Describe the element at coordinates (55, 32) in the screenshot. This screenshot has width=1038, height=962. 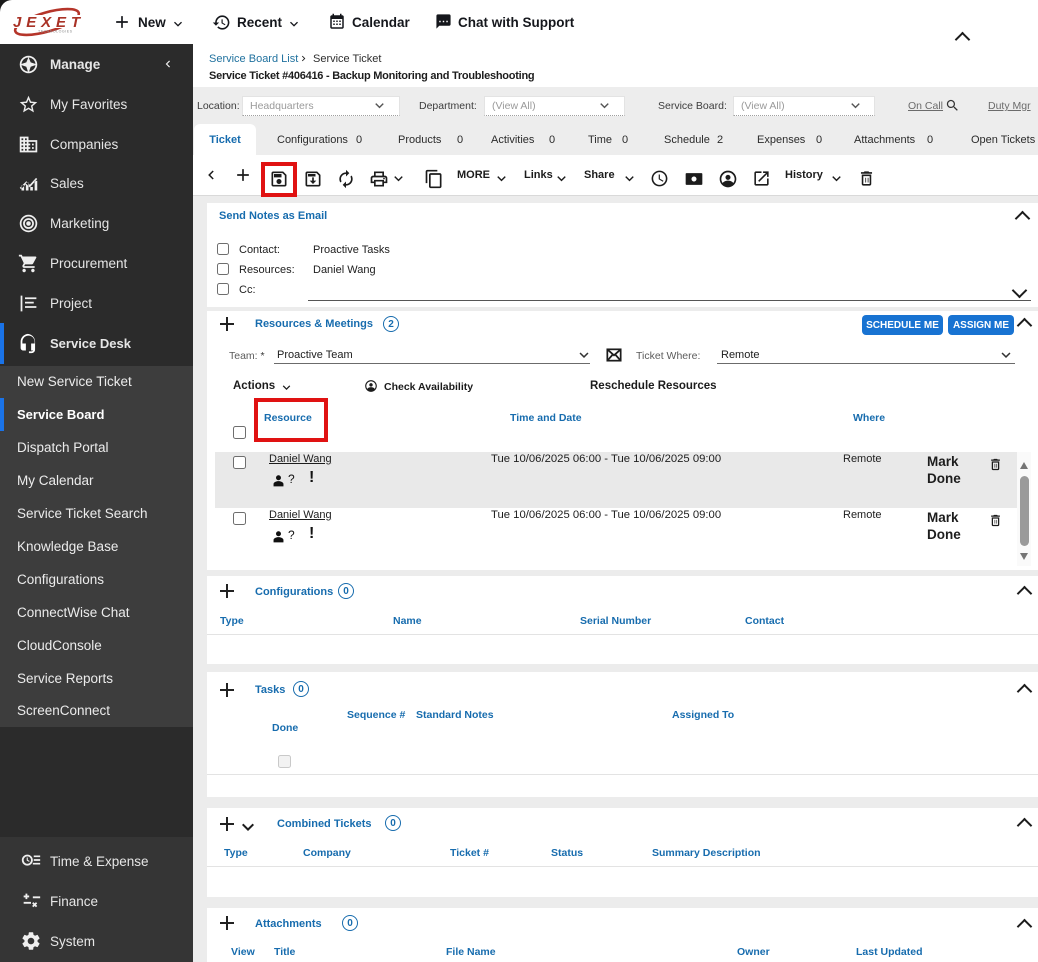
I see `svg-text: TECHNOLOGIES` at that location.